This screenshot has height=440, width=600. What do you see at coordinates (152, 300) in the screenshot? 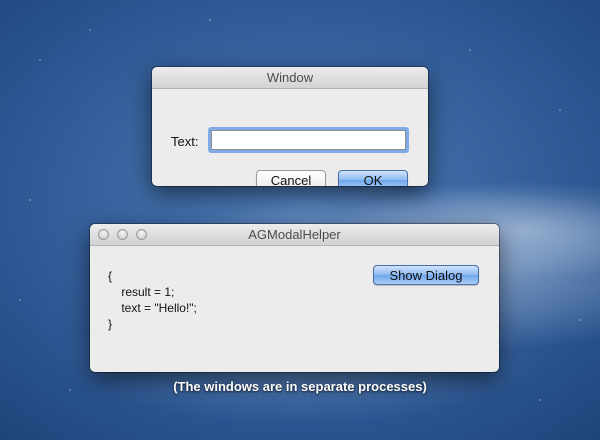
I see `result-output: { result = 1; text = "Hello!"; }` at bounding box center [152, 300].